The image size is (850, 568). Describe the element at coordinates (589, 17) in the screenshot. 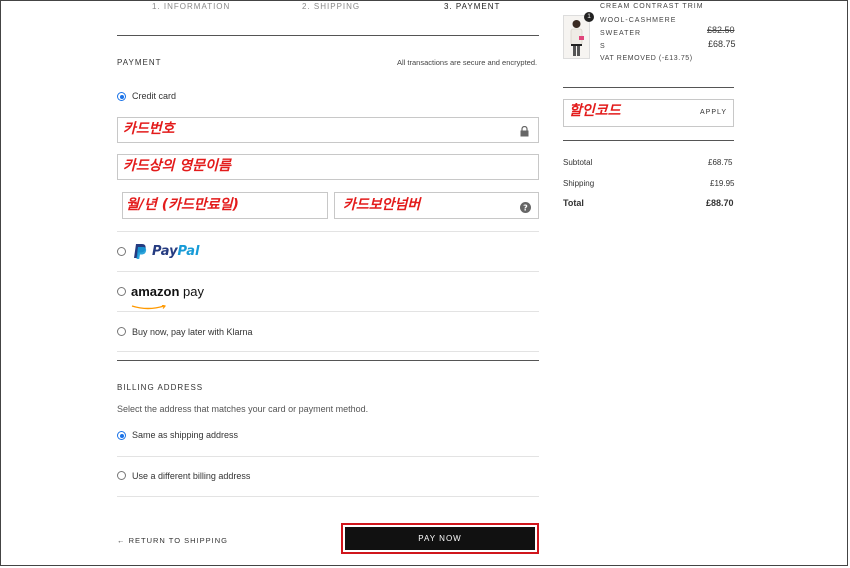

I see `quantity-badge: 1` at that location.